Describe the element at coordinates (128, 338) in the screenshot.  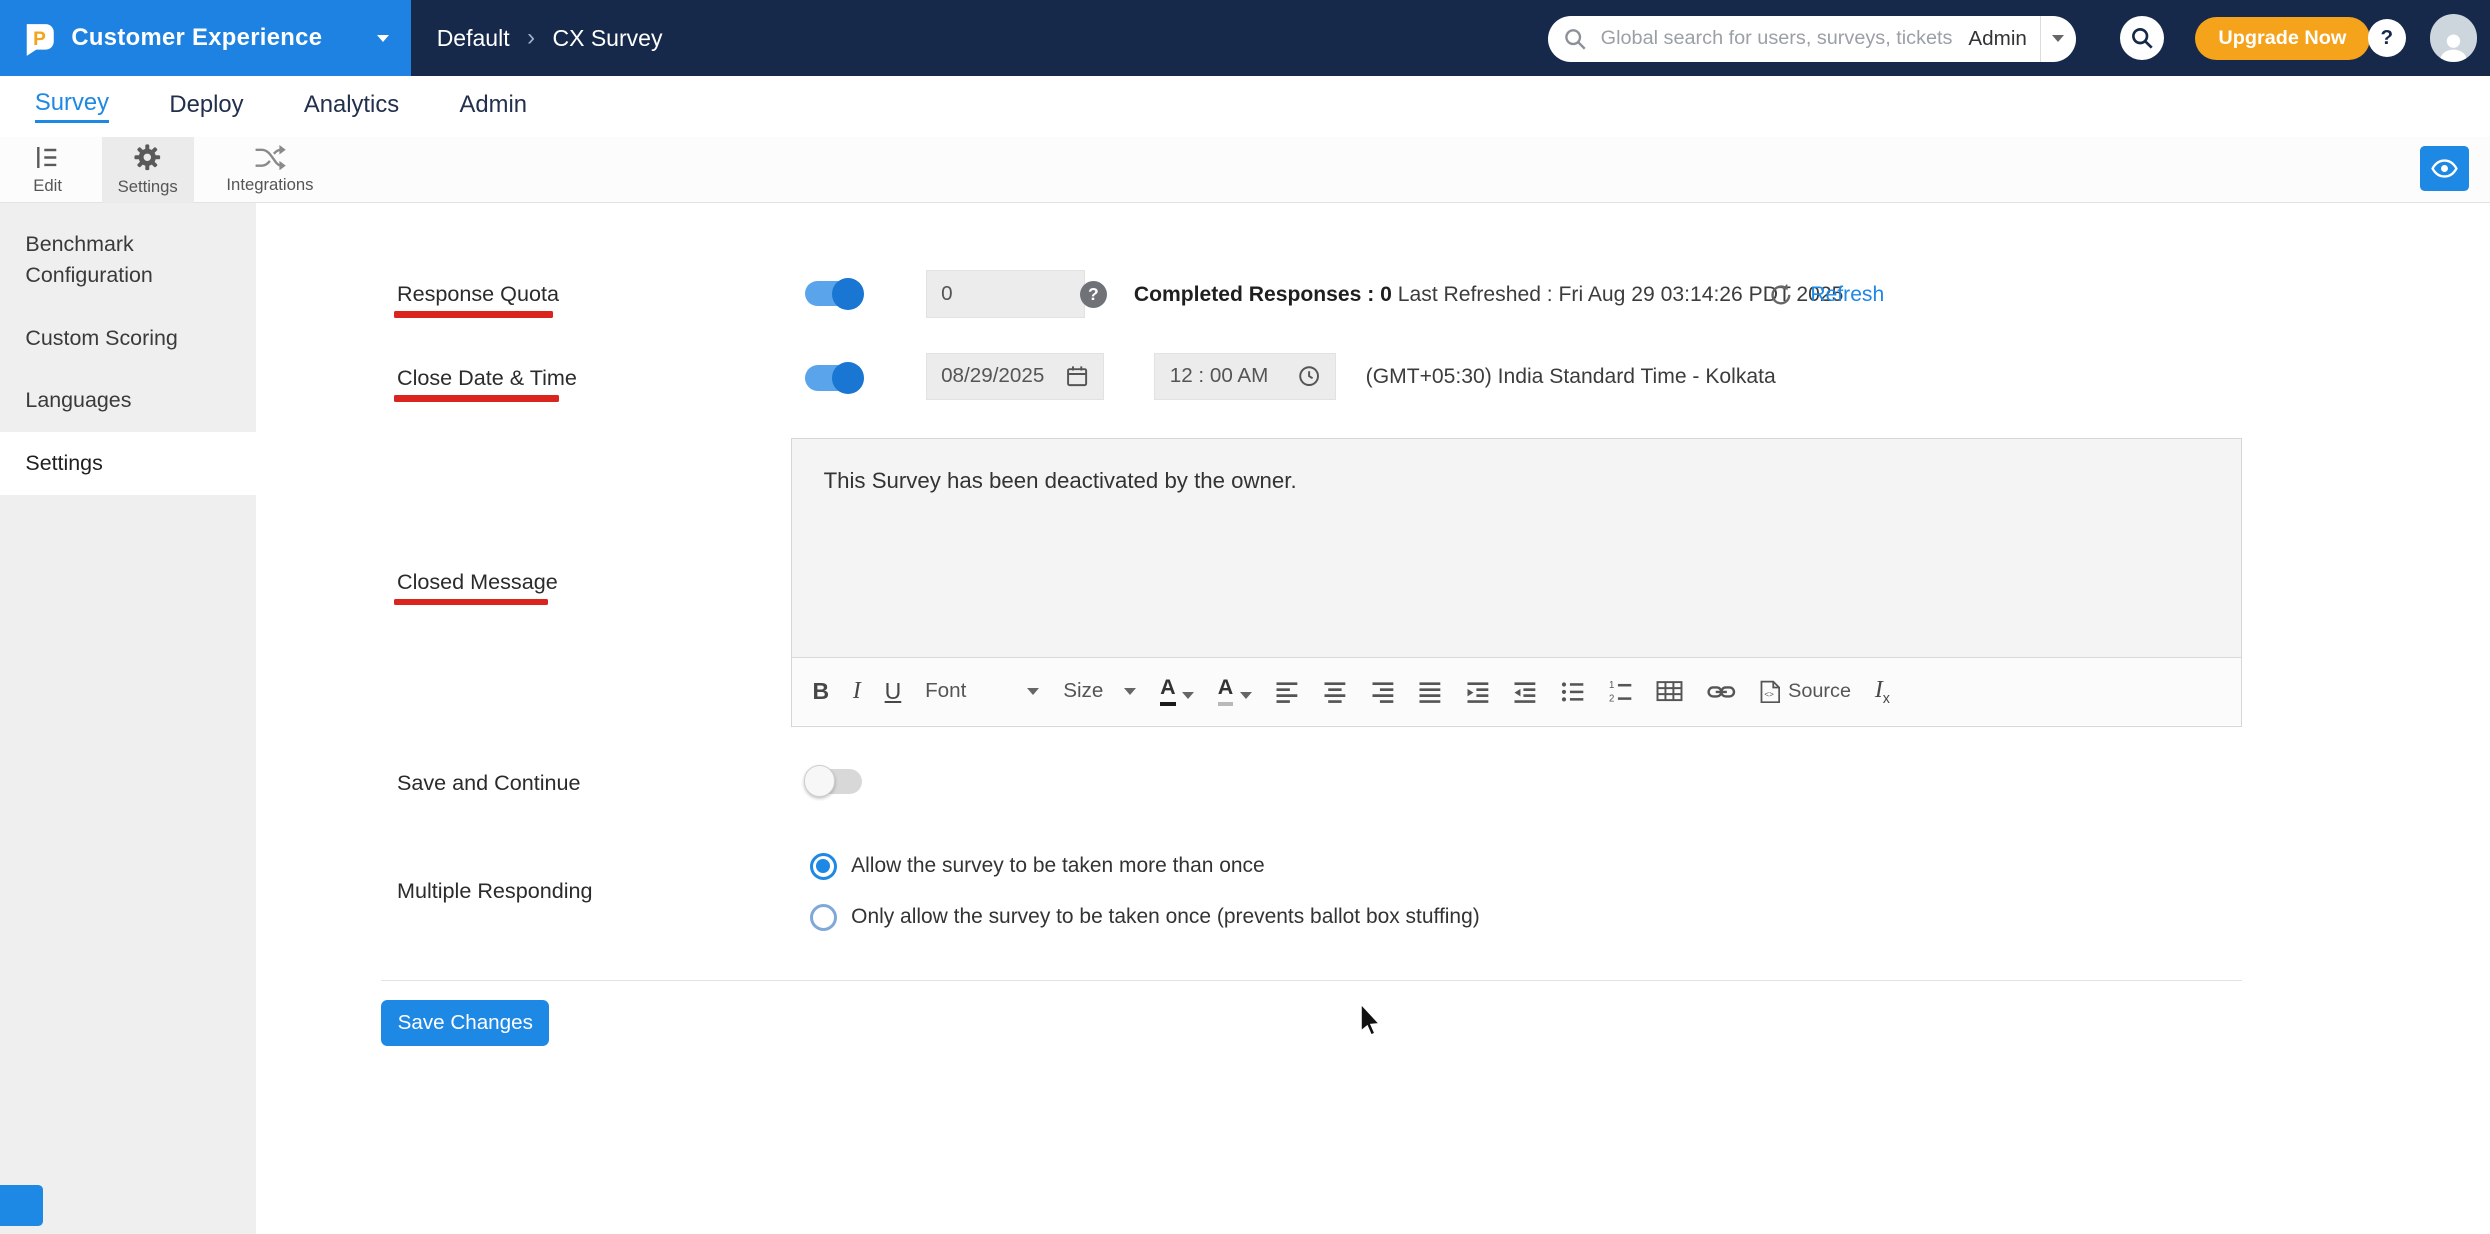
I see `sidebar-item-custom-scoring: Custom Scoring` at that location.